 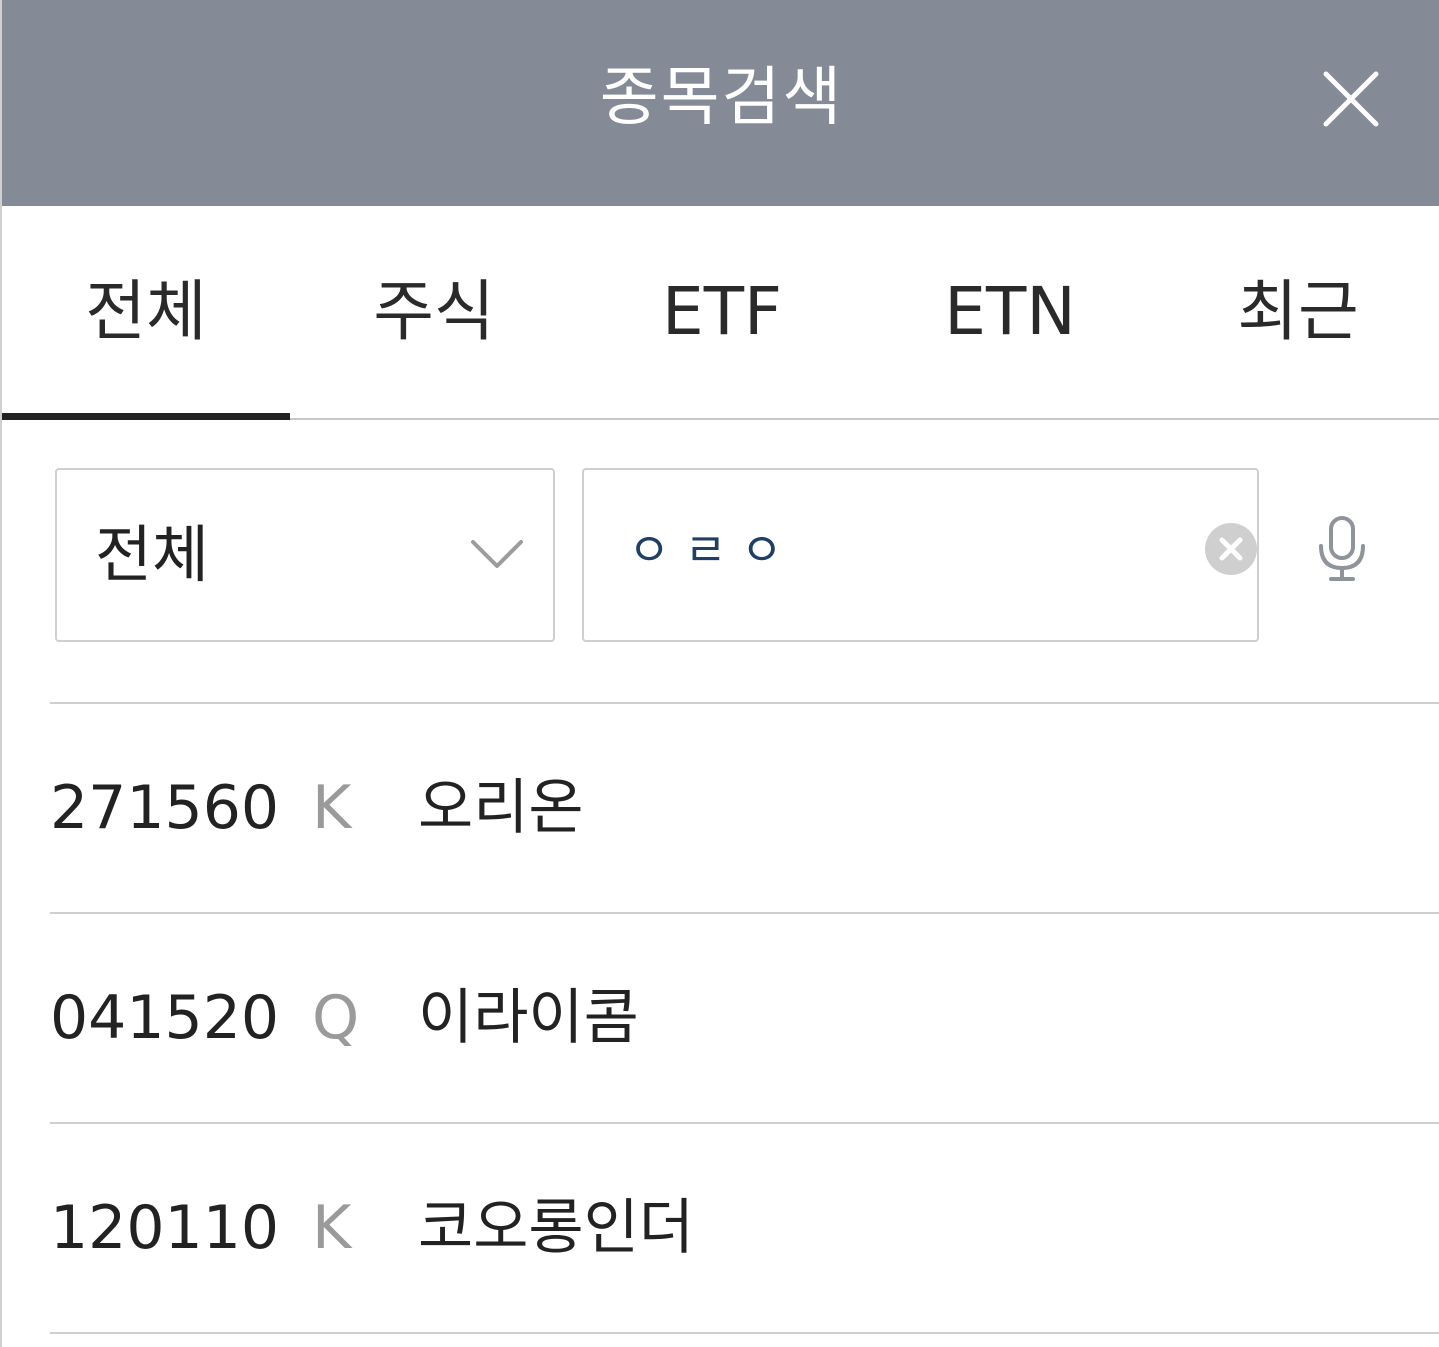 I want to click on close-button, so click(x=1352, y=102).